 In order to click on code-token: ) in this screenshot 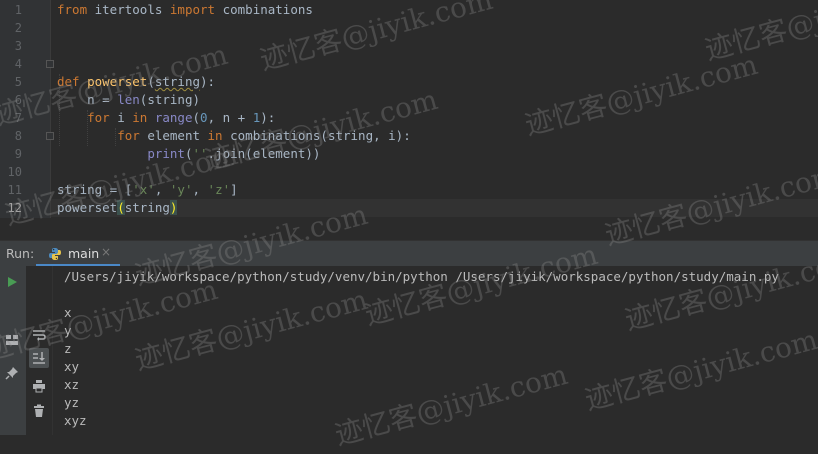, I will do `click(173, 207)`.